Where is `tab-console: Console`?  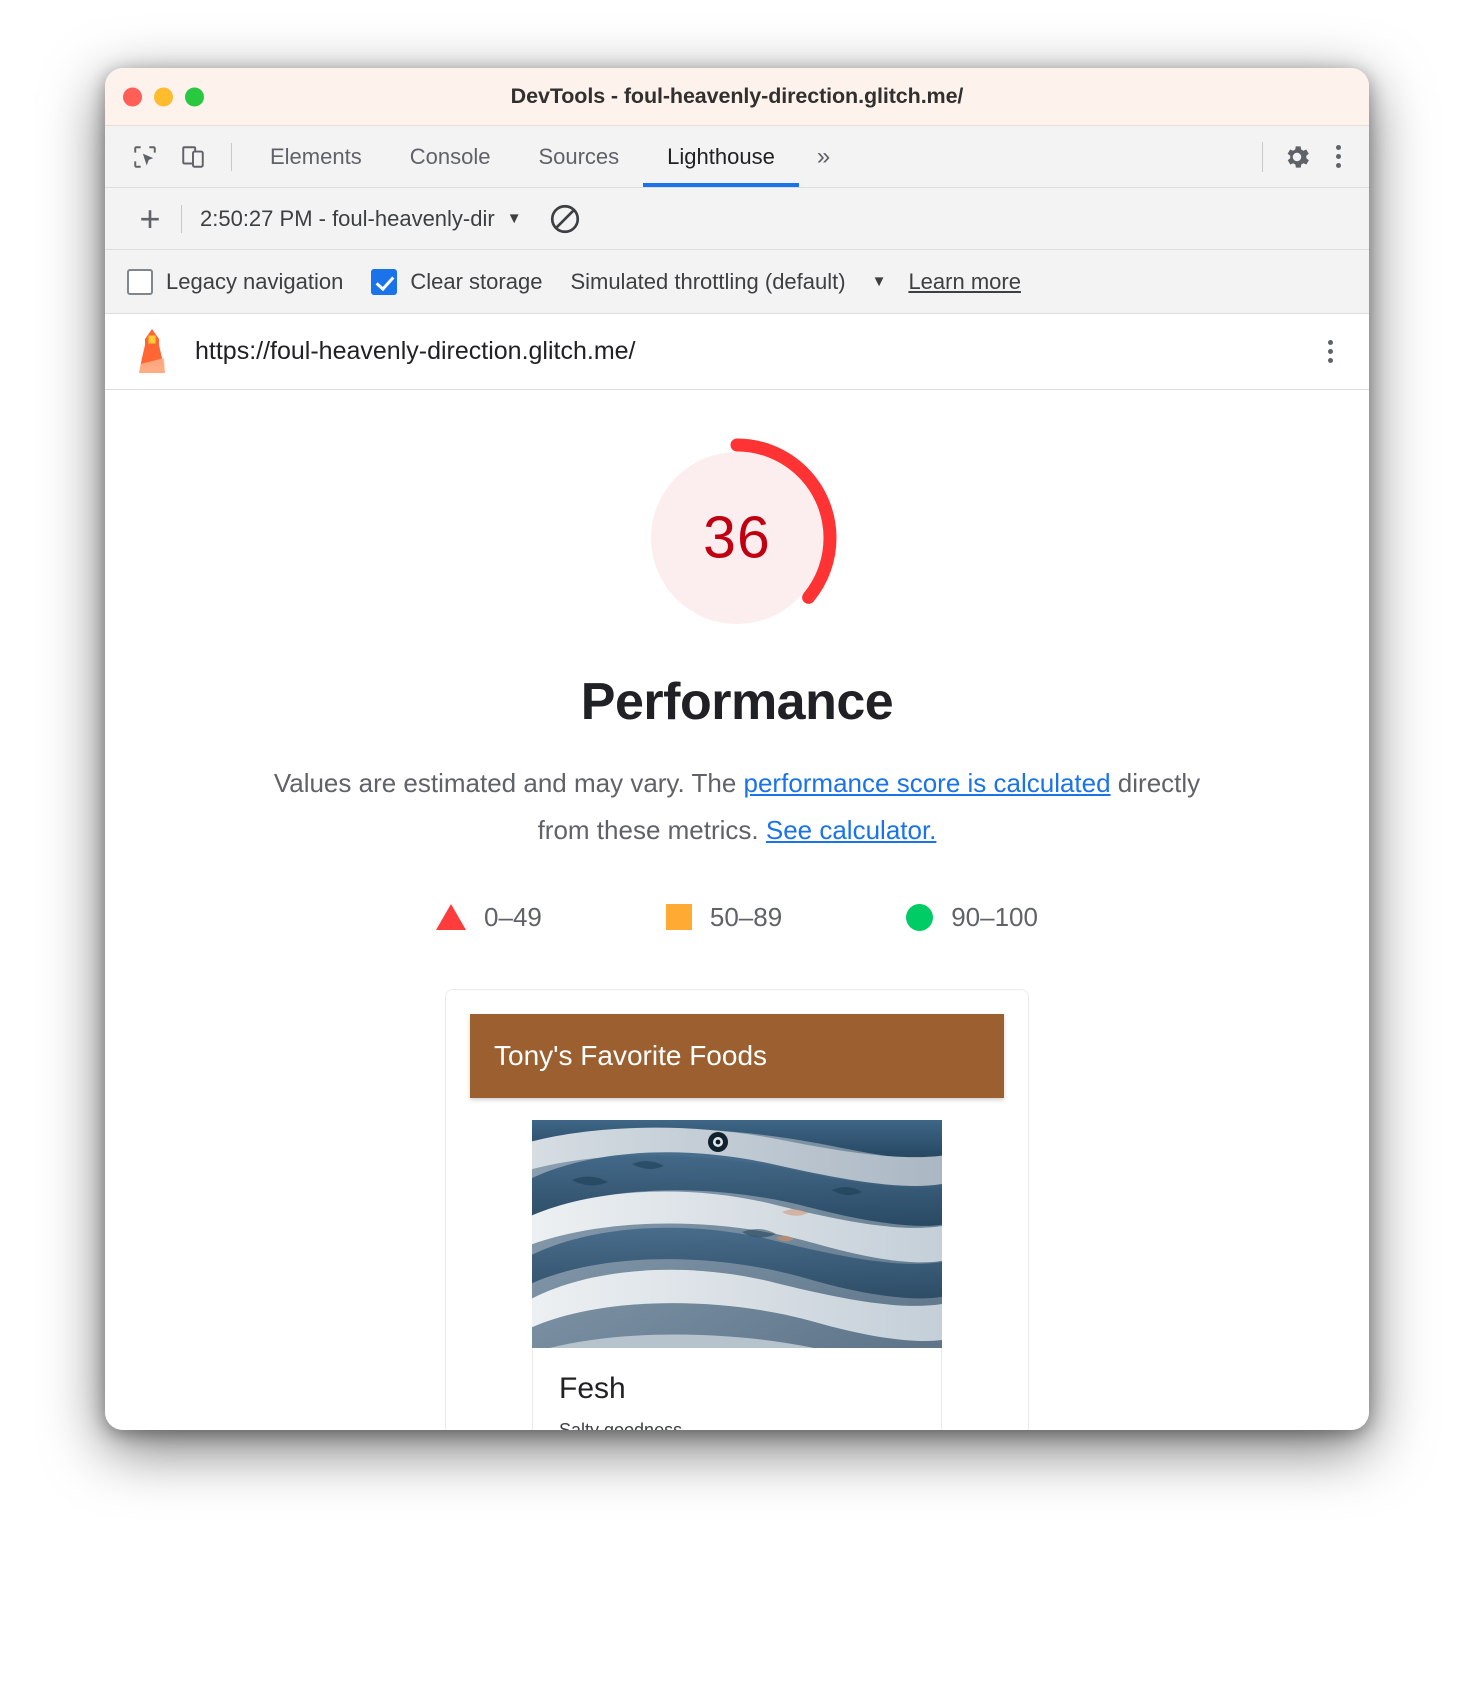 tab-console: Console is located at coordinates (450, 156).